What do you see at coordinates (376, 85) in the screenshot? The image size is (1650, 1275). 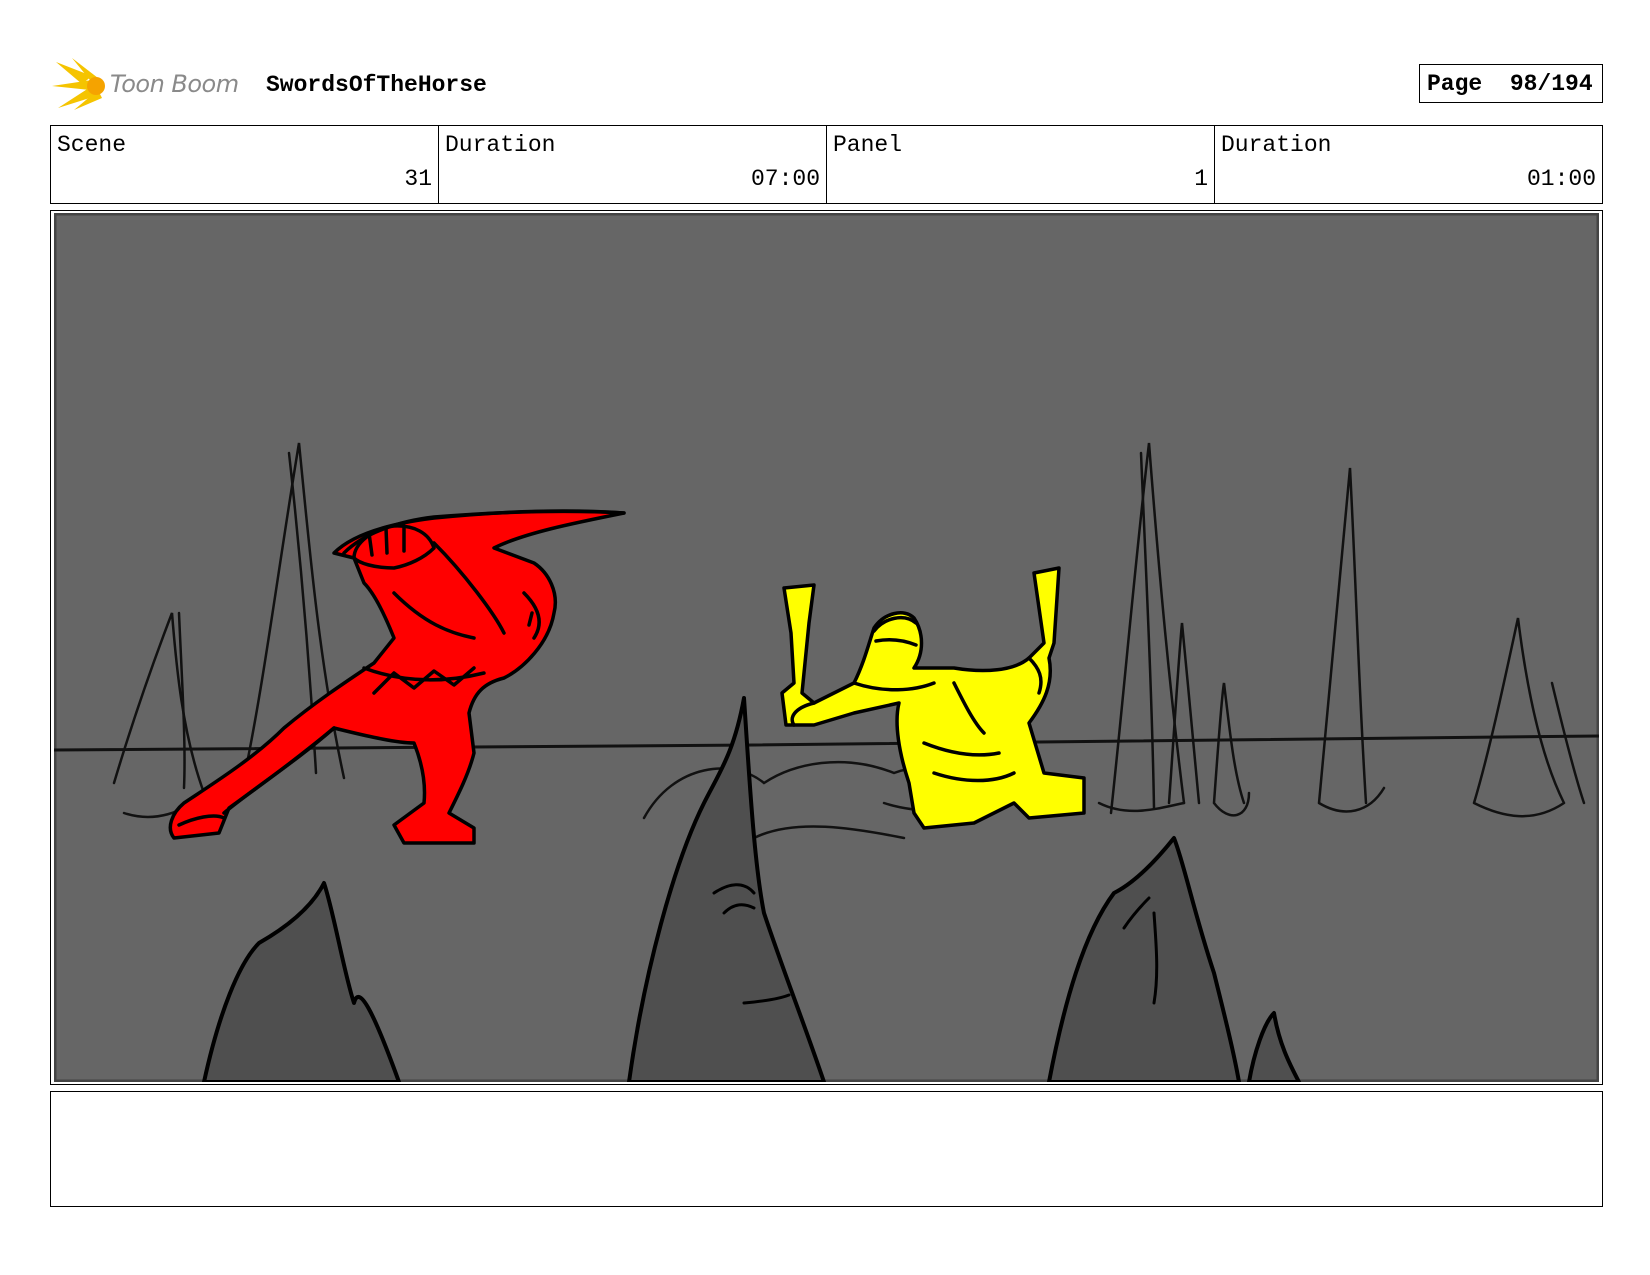 I see `project-title: SwordsOfTheHorse` at bounding box center [376, 85].